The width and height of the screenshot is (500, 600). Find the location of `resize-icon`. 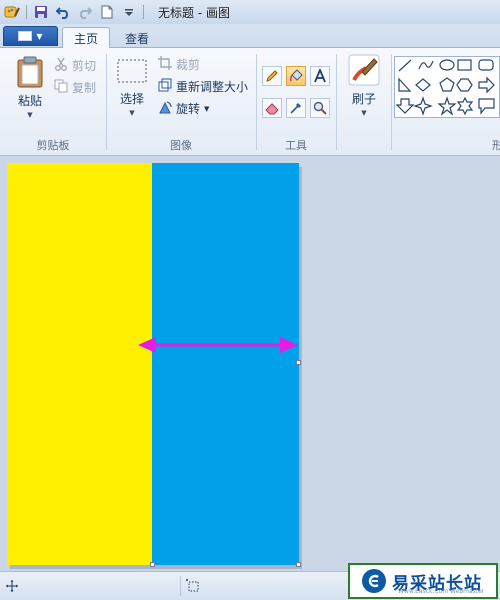

resize-icon is located at coordinates (165, 86).